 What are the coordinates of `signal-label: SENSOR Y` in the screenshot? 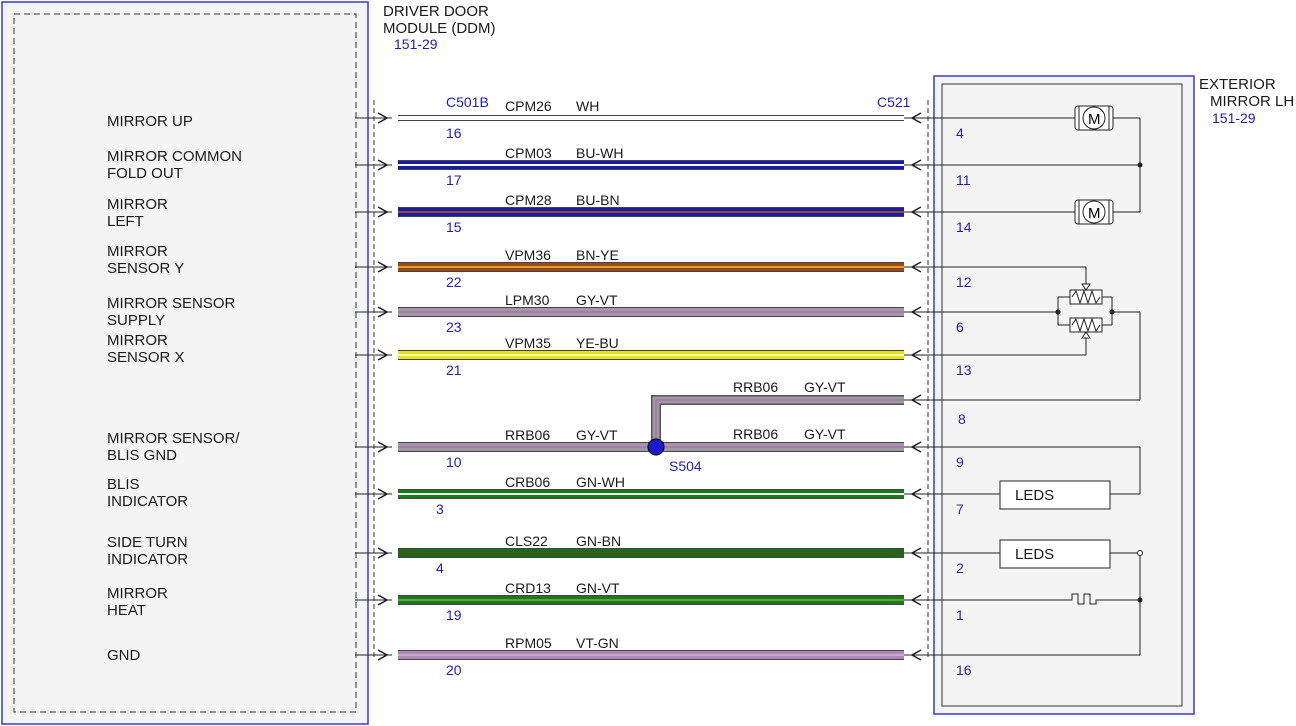 It's located at (145, 268).